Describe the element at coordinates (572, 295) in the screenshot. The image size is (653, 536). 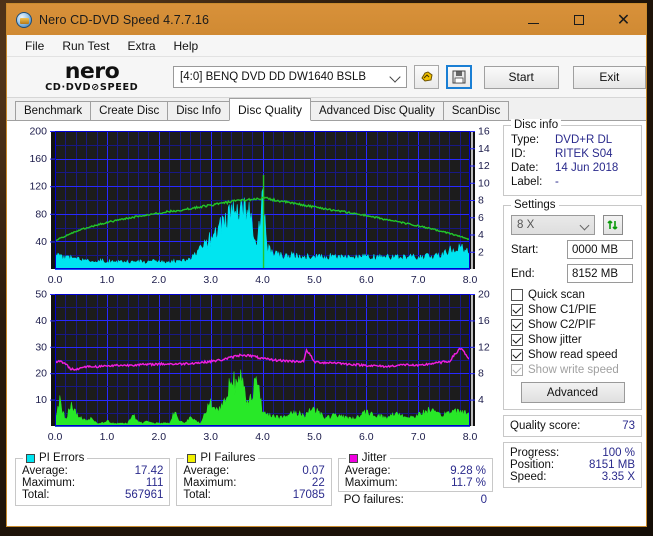
I see `checkbox-quick-scan: Quick scan` at that location.